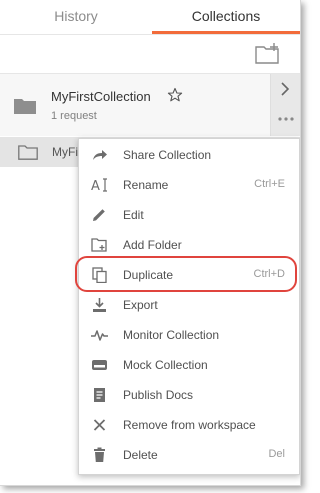 The height and width of the screenshot is (493, 320). What do you see at coordinates (158, 395) in the screenshot?
I see `menu-label: Publish Docs` at bounding box center [158, 395].